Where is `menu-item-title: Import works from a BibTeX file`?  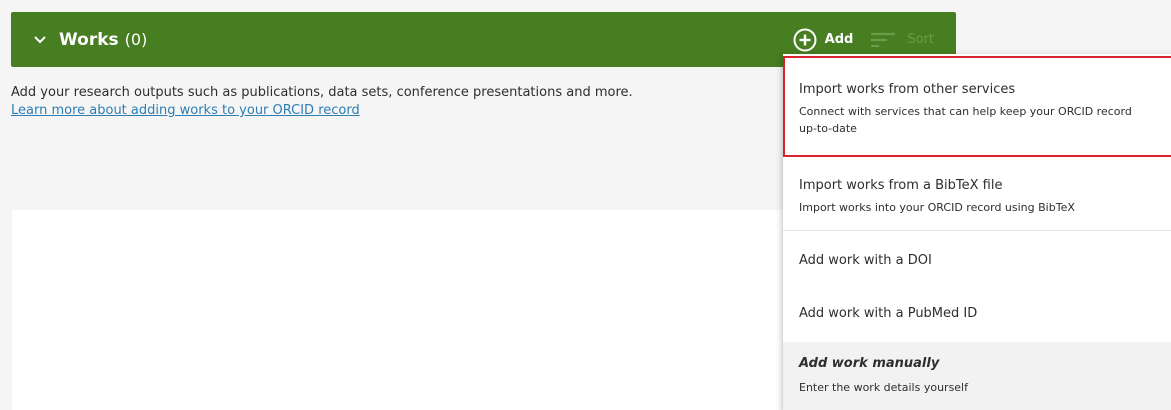 menu-item-title: Import works from a BibTeX file is located at coordinates (901, 185).